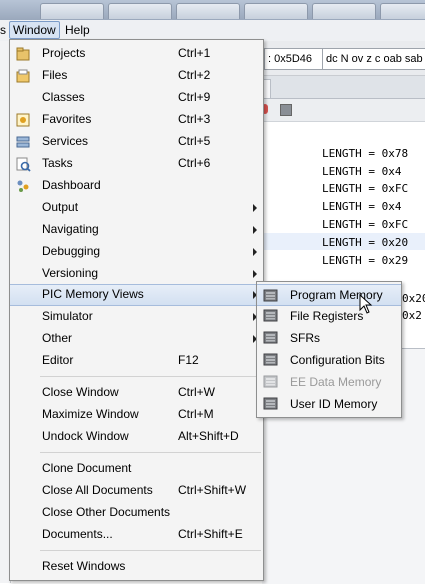  I want to click on menu-item-output: Output, so click(136, 208).